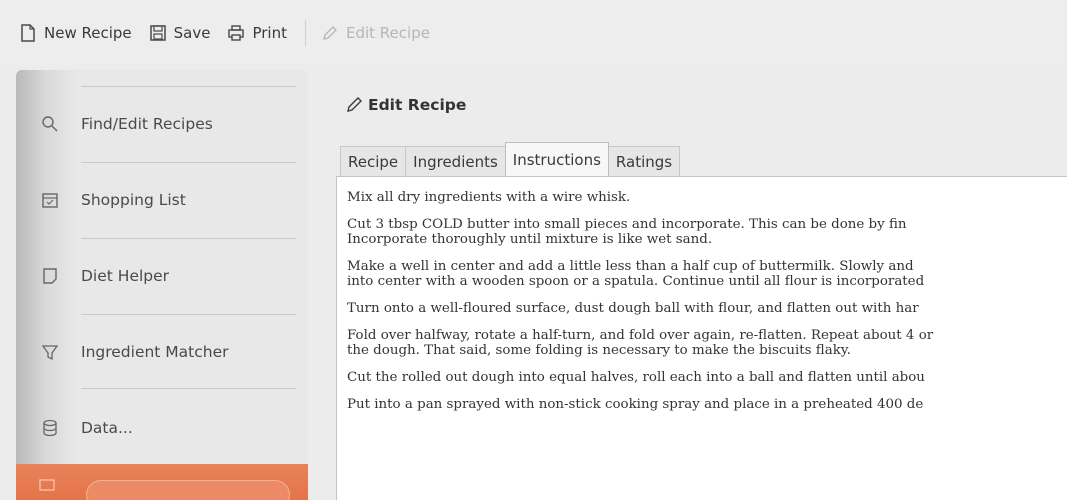 The width and height of the screenshot is (1067, 500). What do you see at coordinates (188, 490) in the screenshot?
I see `sidebar-search-field` at bounding box center [188, 490].